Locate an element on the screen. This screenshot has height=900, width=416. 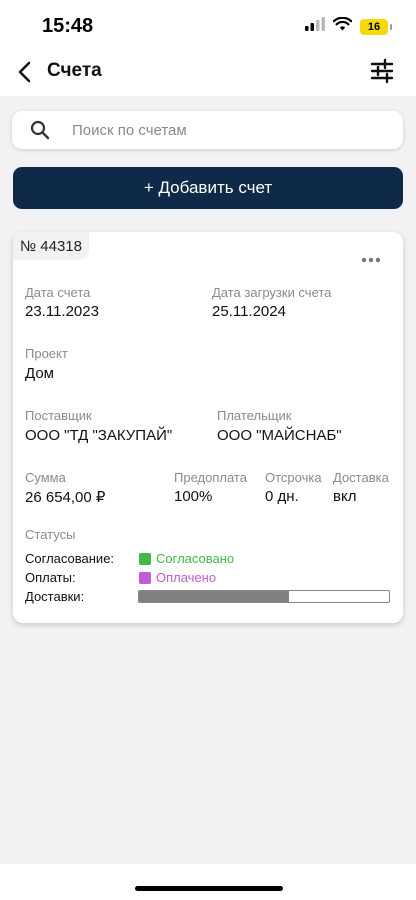
approval-status-label: Согласование: is located at coordinates (70, 558).